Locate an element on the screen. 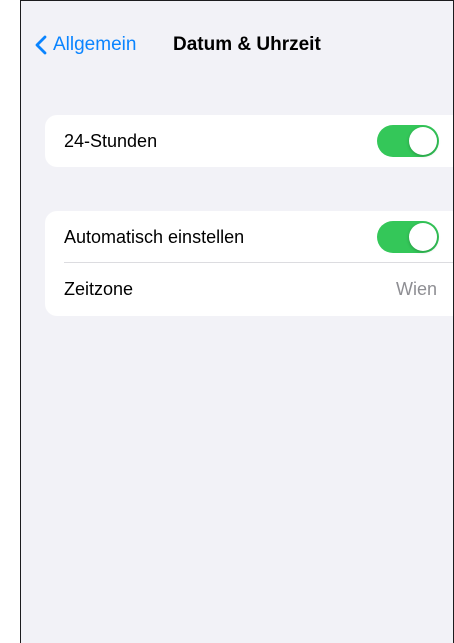  row-label-time-zone: Zeitzone is located at coordinates (99, 289).